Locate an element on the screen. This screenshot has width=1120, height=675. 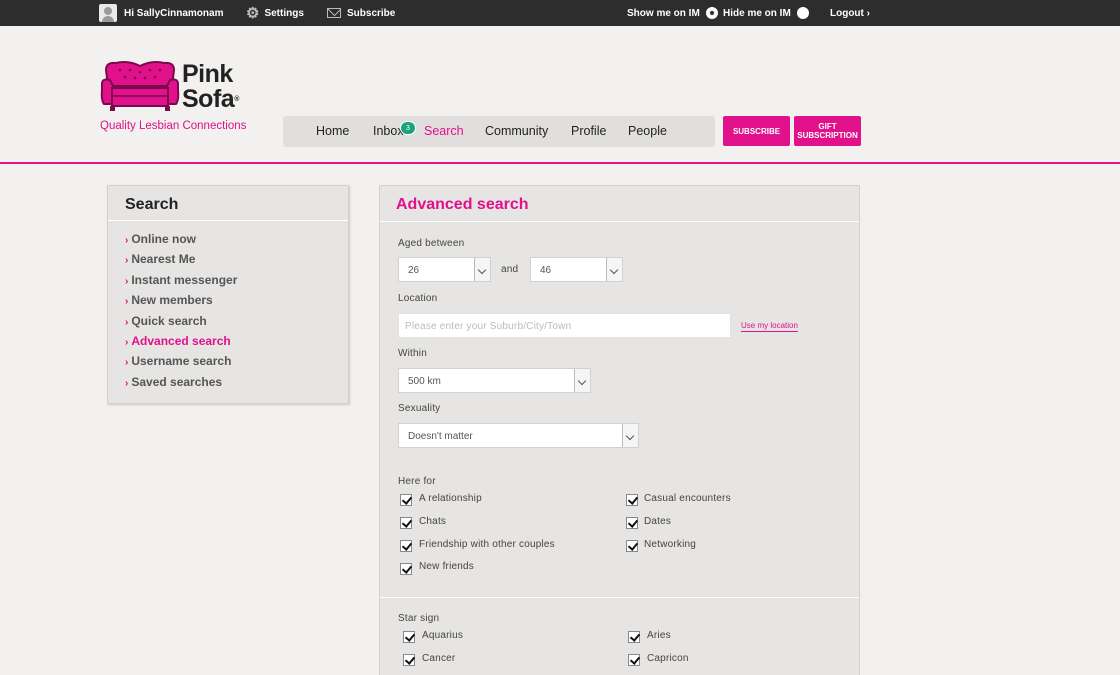
brand-line-1: Pink is located at coordinates (207, 74).